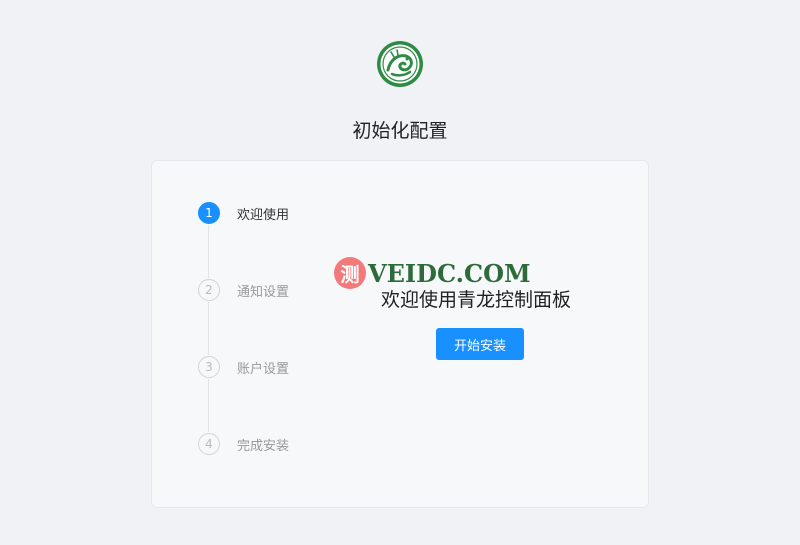  Describe the element at coordinates (209, 367) in the screenshot. I see `step-number: 3` at that location.